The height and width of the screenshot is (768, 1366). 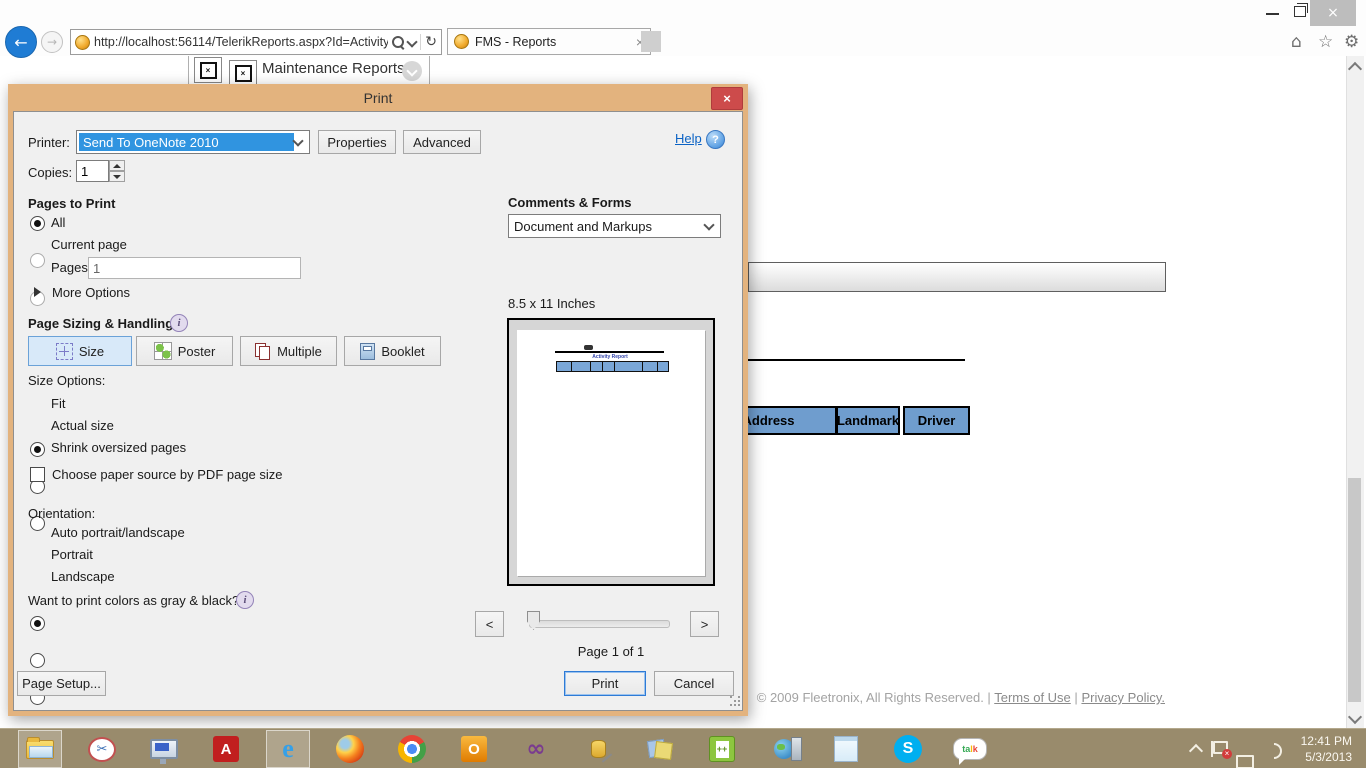 I want to click on taskbar-outlook: O, so click(x=474, y=749).